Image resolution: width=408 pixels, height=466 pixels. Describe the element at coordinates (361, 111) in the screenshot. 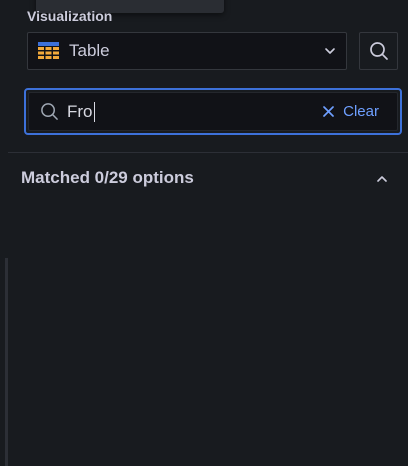

I see `clear-label: Clear` at that location.